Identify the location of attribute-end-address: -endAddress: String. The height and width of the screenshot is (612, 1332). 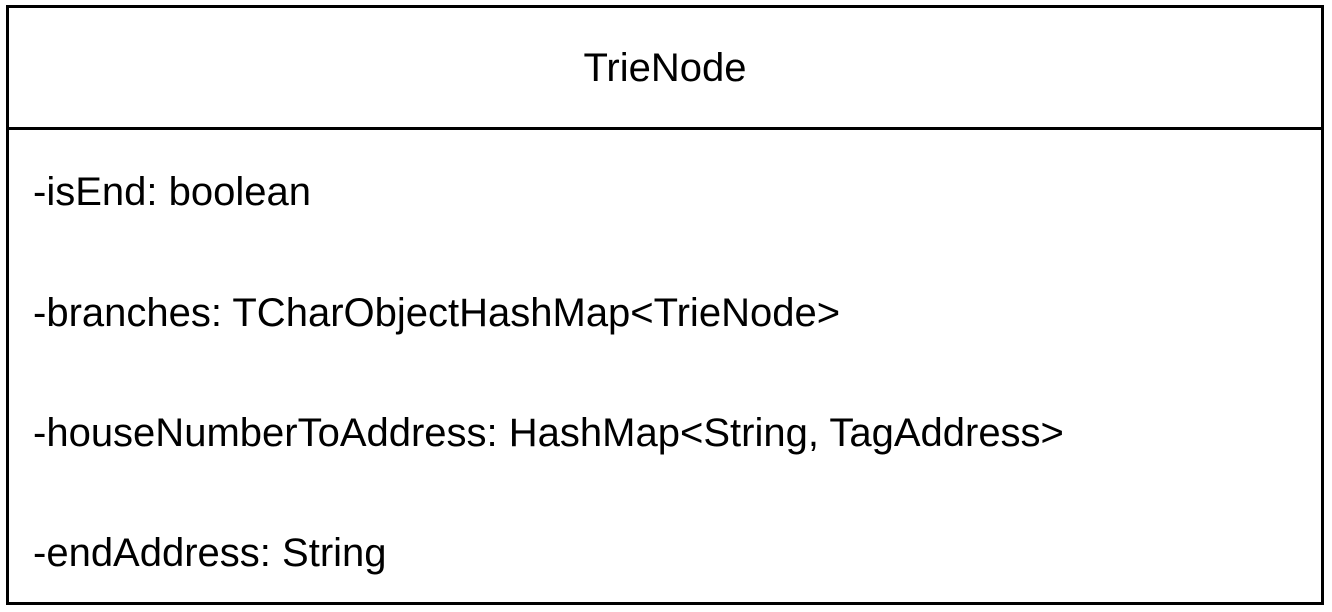
(210, 553).